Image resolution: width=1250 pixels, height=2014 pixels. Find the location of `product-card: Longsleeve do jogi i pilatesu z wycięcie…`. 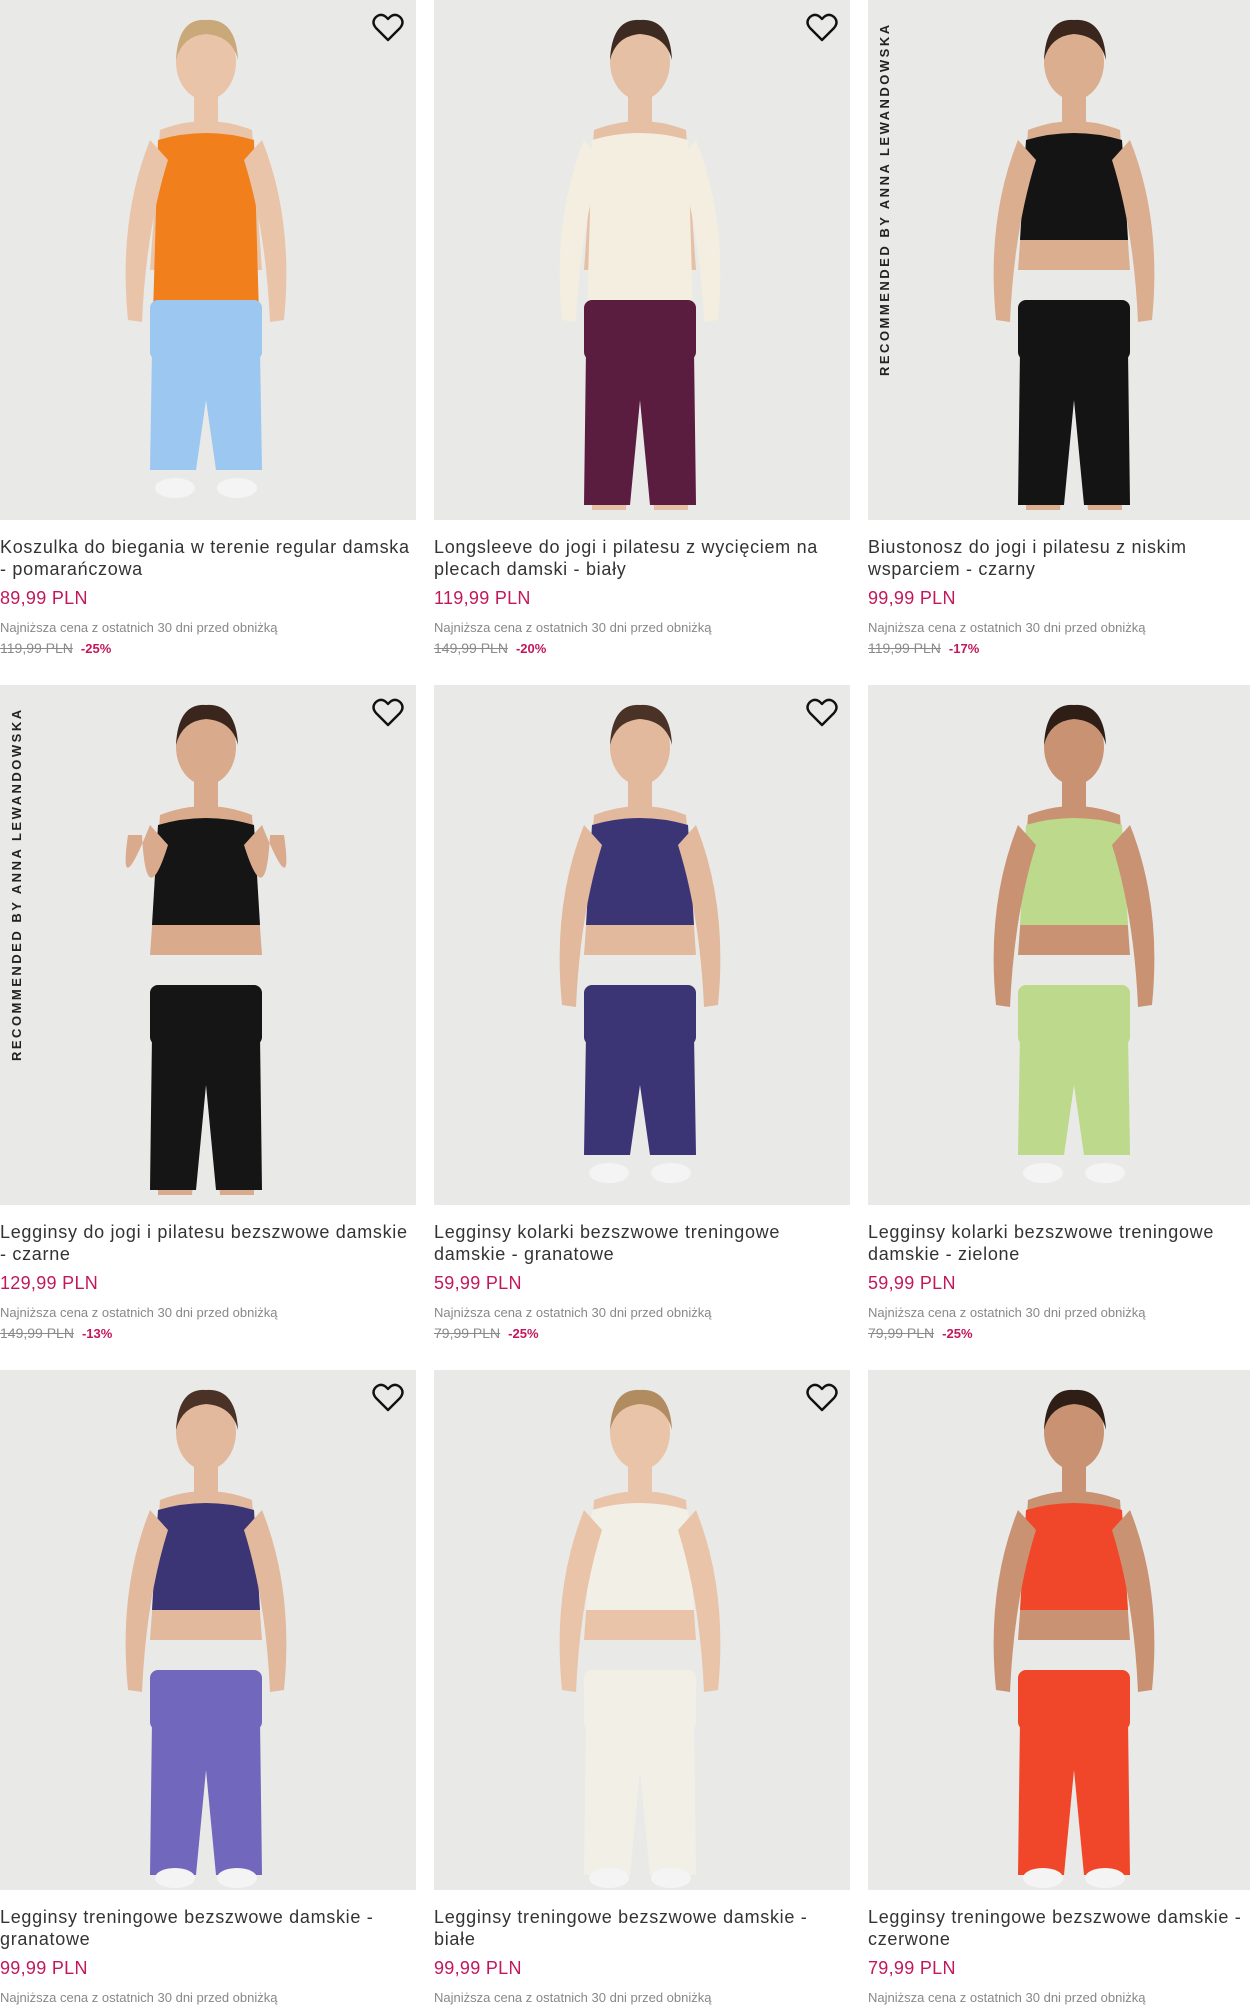

product-card: Longsleeve do jogi i pilatesu z wycięcie… is located at coordinates (642, 329).